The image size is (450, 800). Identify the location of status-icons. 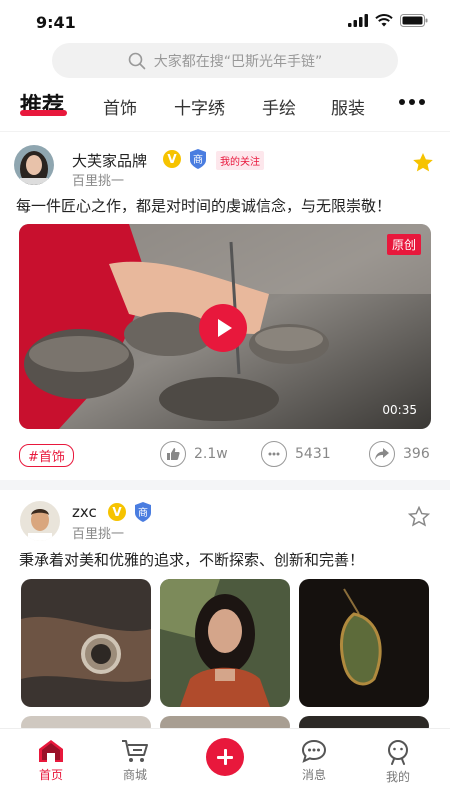
(388, 20).